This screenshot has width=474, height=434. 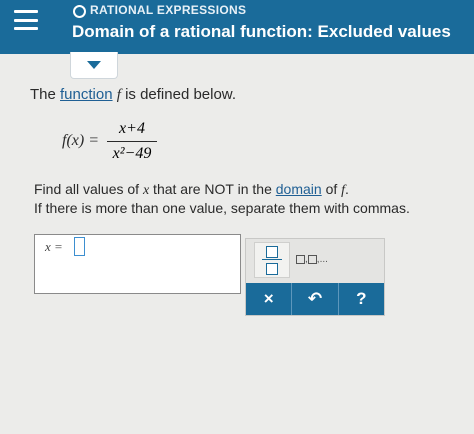 What do you see at coordinates (212, 189) in the screenshot?
I see `q1-mid: that are NOT in the` at bounding box center [212, 189].